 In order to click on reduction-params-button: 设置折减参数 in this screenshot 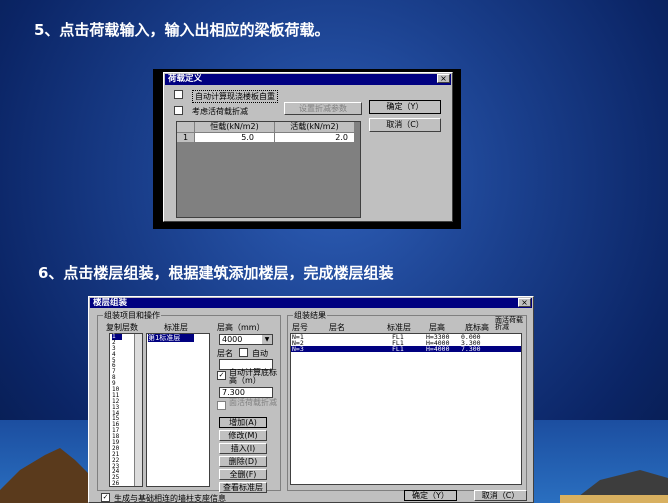, I will do `click(323, 108)`.